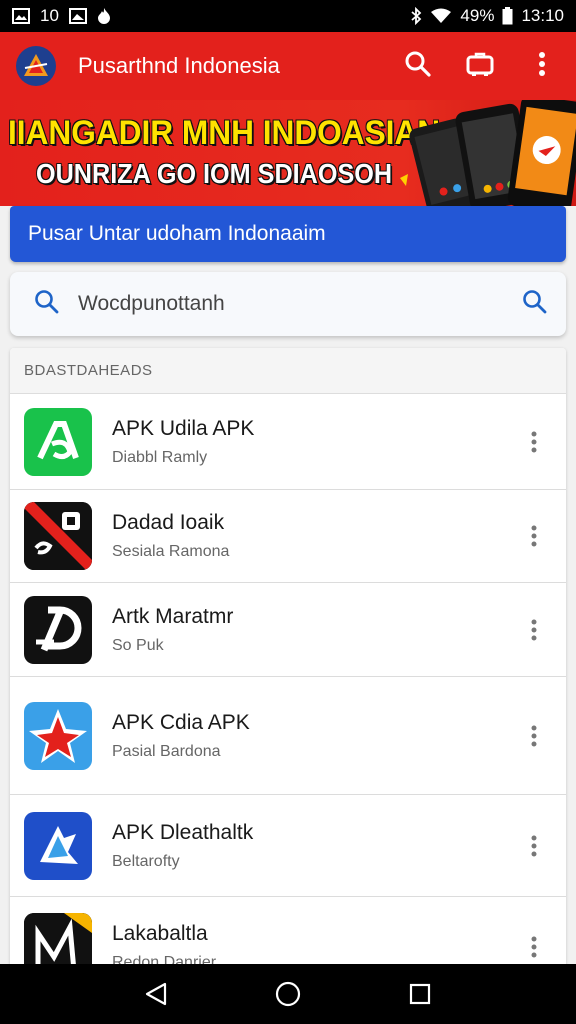  I want to click on overflow-menu-button, so click(542, 66).